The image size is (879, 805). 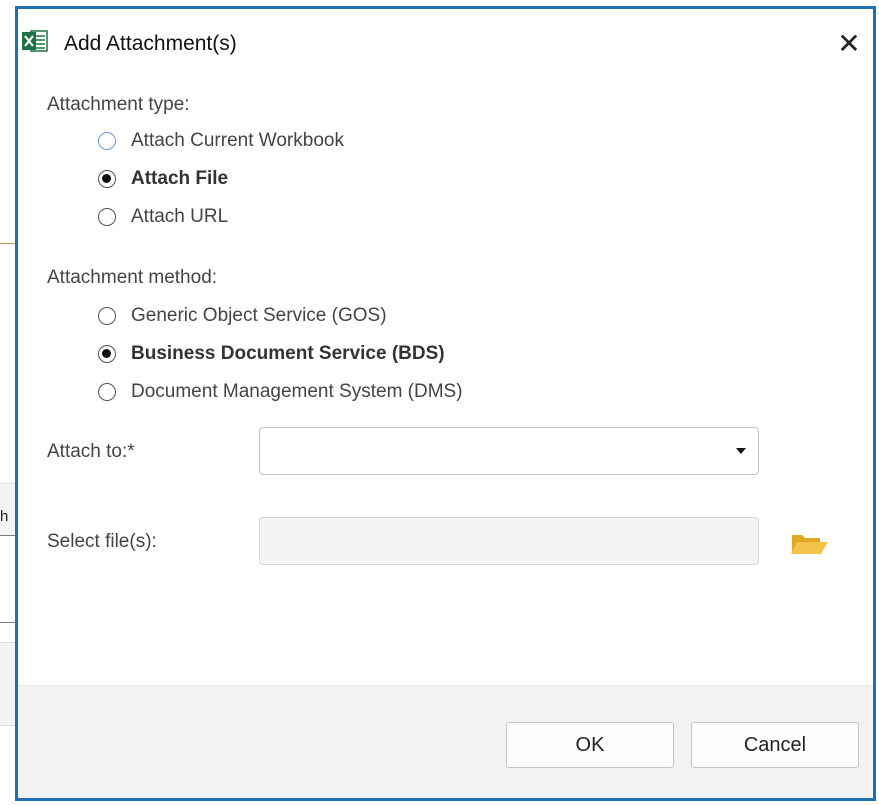 What do you see at coordinates (810, 544) in the screenshot?
I see `folder-open-icon` at bounding box center [810, 544].